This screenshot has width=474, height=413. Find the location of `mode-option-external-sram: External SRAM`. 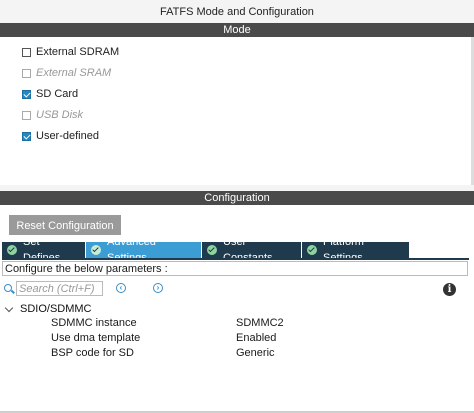

mode-option-external-sram: External SRAM is located at coordinates (66, 73).